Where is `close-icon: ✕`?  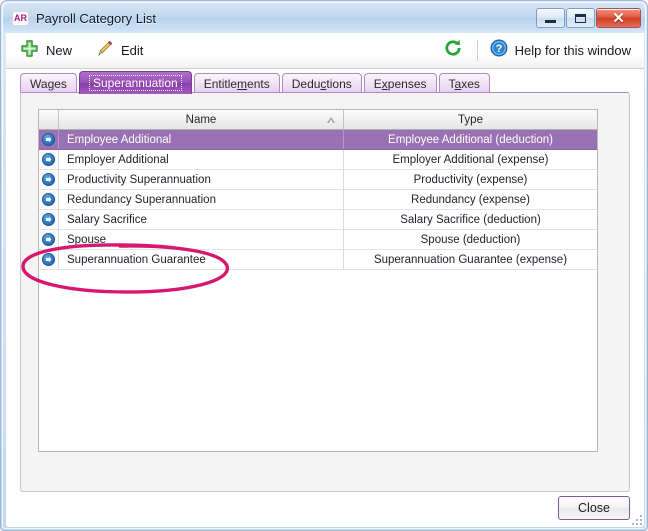 close-icon: ✕ is located at coordinates (618, 18).